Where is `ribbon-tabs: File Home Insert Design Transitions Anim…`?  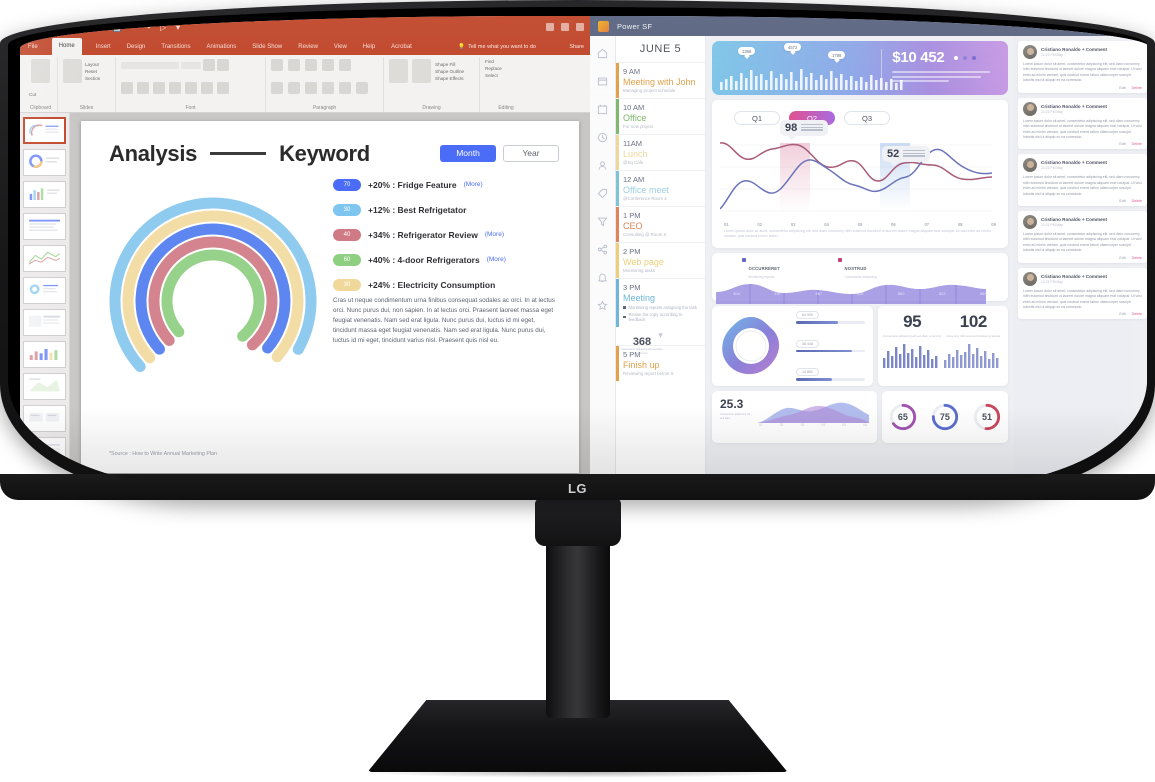
ribbon-tabs: File Home Insert Design Transitions Anim… is located at coordinates (305, 46).